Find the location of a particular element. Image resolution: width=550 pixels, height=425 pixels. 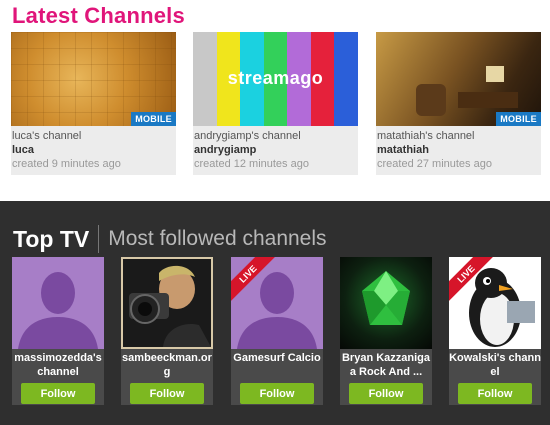

channel-photo-thumbnail is located at coordinates (167, 303).